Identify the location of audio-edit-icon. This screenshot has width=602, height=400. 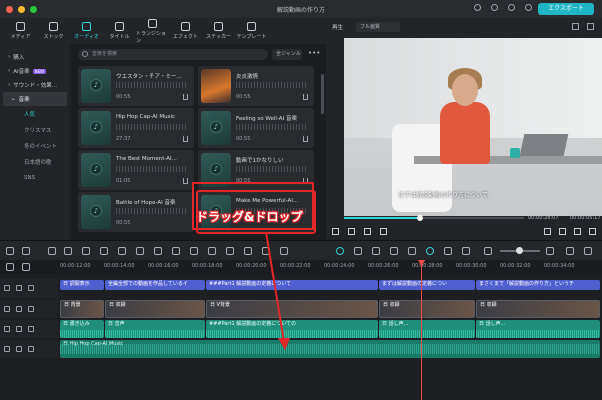
(122, 251).